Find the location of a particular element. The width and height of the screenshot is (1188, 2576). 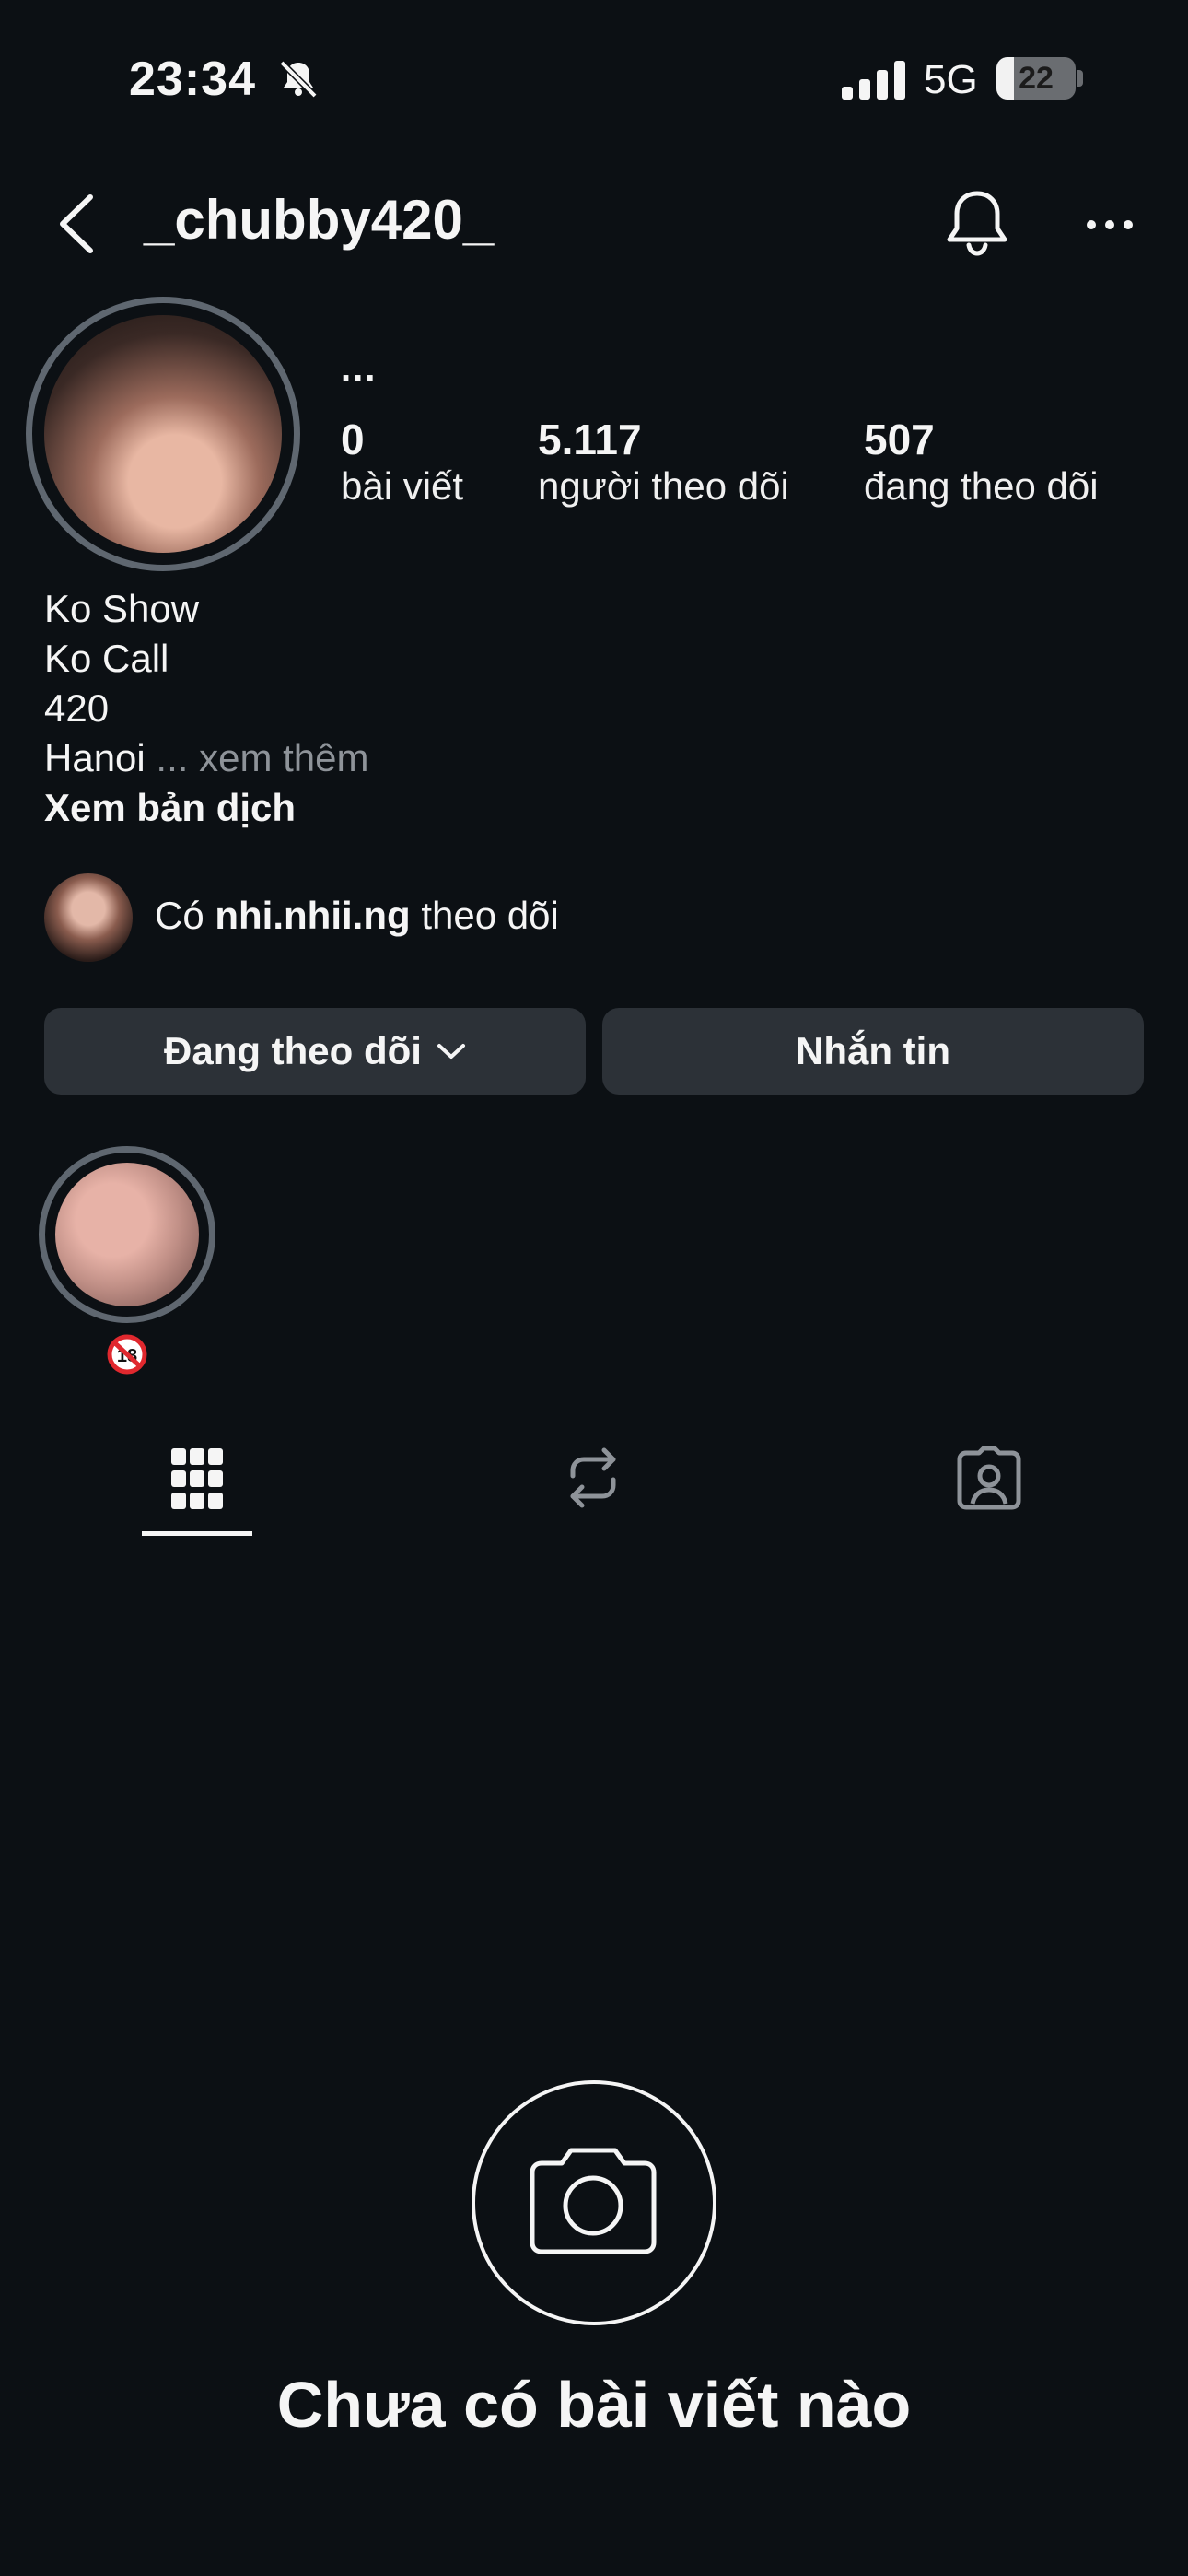

back-icon is located at coordinates (76, 224).